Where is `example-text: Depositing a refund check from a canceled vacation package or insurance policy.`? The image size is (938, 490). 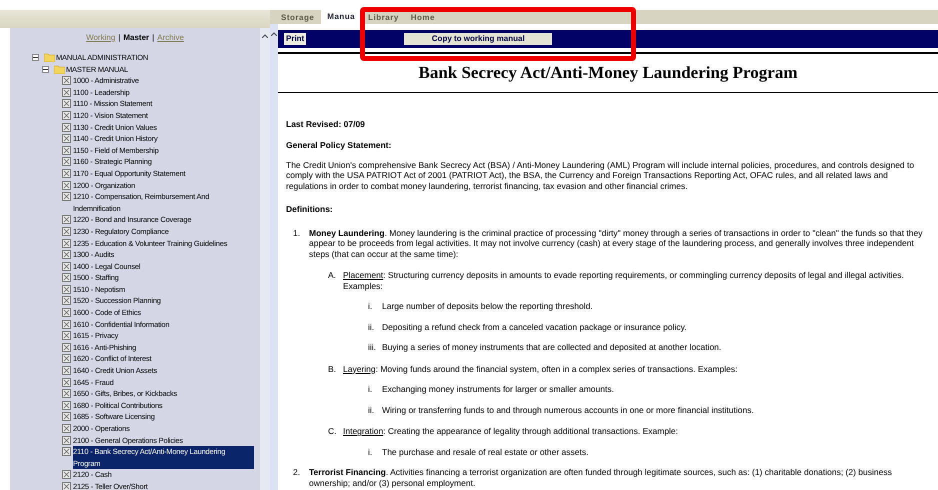
example-text: Depositing a refund check from a canceled vacation package or insurance policy. is located at coordinates (534, 327).